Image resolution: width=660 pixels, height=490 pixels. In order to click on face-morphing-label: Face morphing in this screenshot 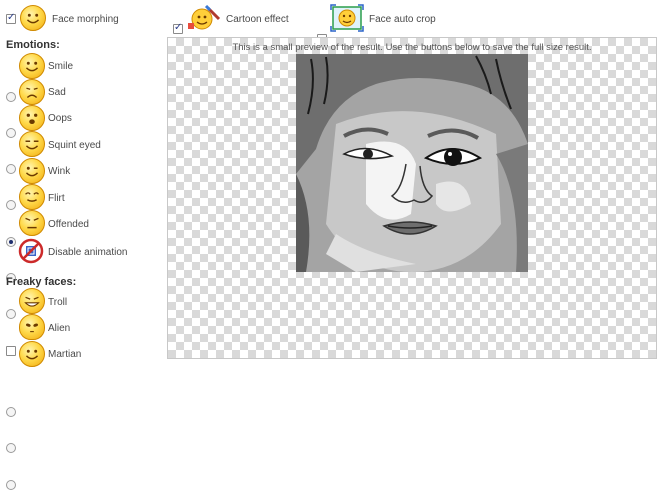, I will do `click(85, 19)`.